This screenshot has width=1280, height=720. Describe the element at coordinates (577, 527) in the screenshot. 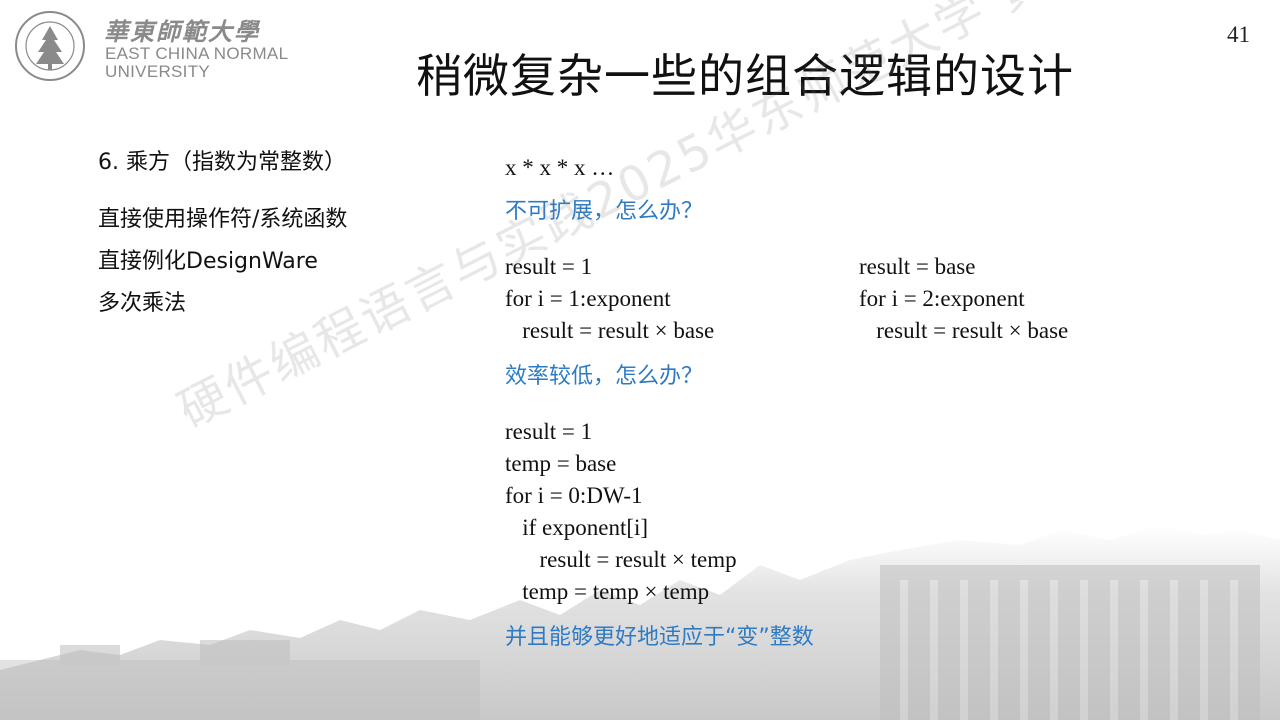

I see `code-loop3-line4: if exponent[i]` at that location.